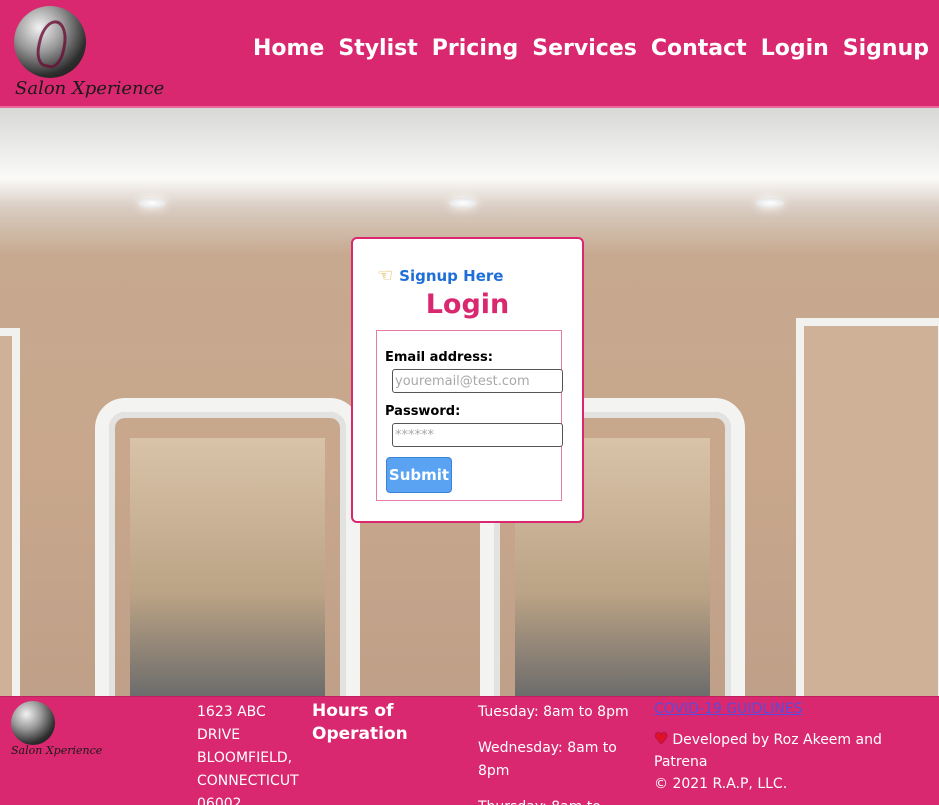 The height and width of the screenshot is (805, 939). Describe the element at coordinates (699, 48) in the screenshot. I see `nav-contact: Contact` at that location.